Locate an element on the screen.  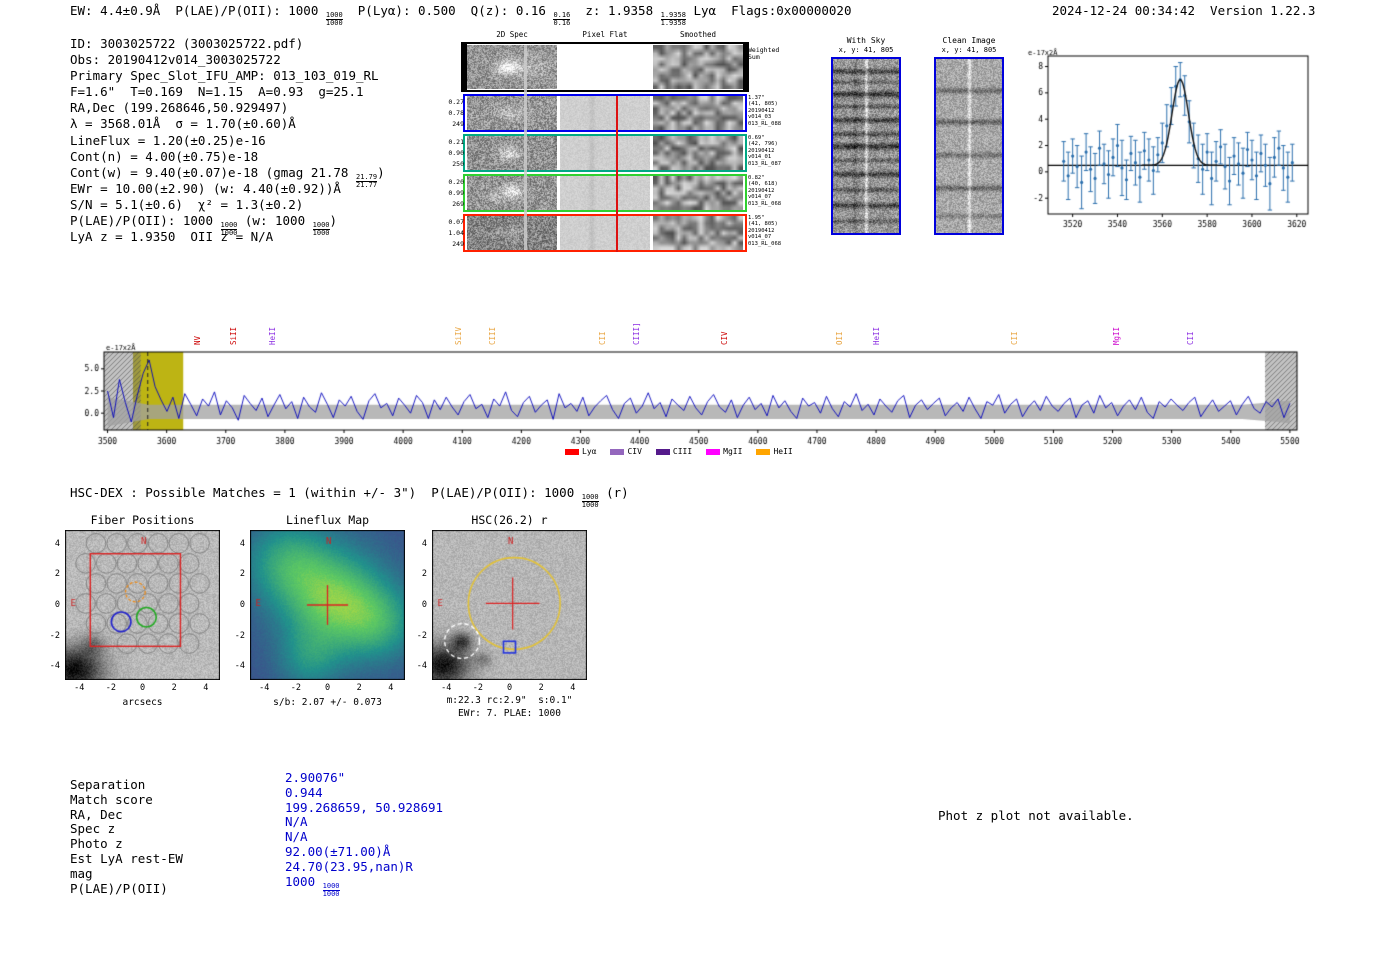
stacked-fraction: 1.9358 1.9358 is located at coordinates (673, 19).